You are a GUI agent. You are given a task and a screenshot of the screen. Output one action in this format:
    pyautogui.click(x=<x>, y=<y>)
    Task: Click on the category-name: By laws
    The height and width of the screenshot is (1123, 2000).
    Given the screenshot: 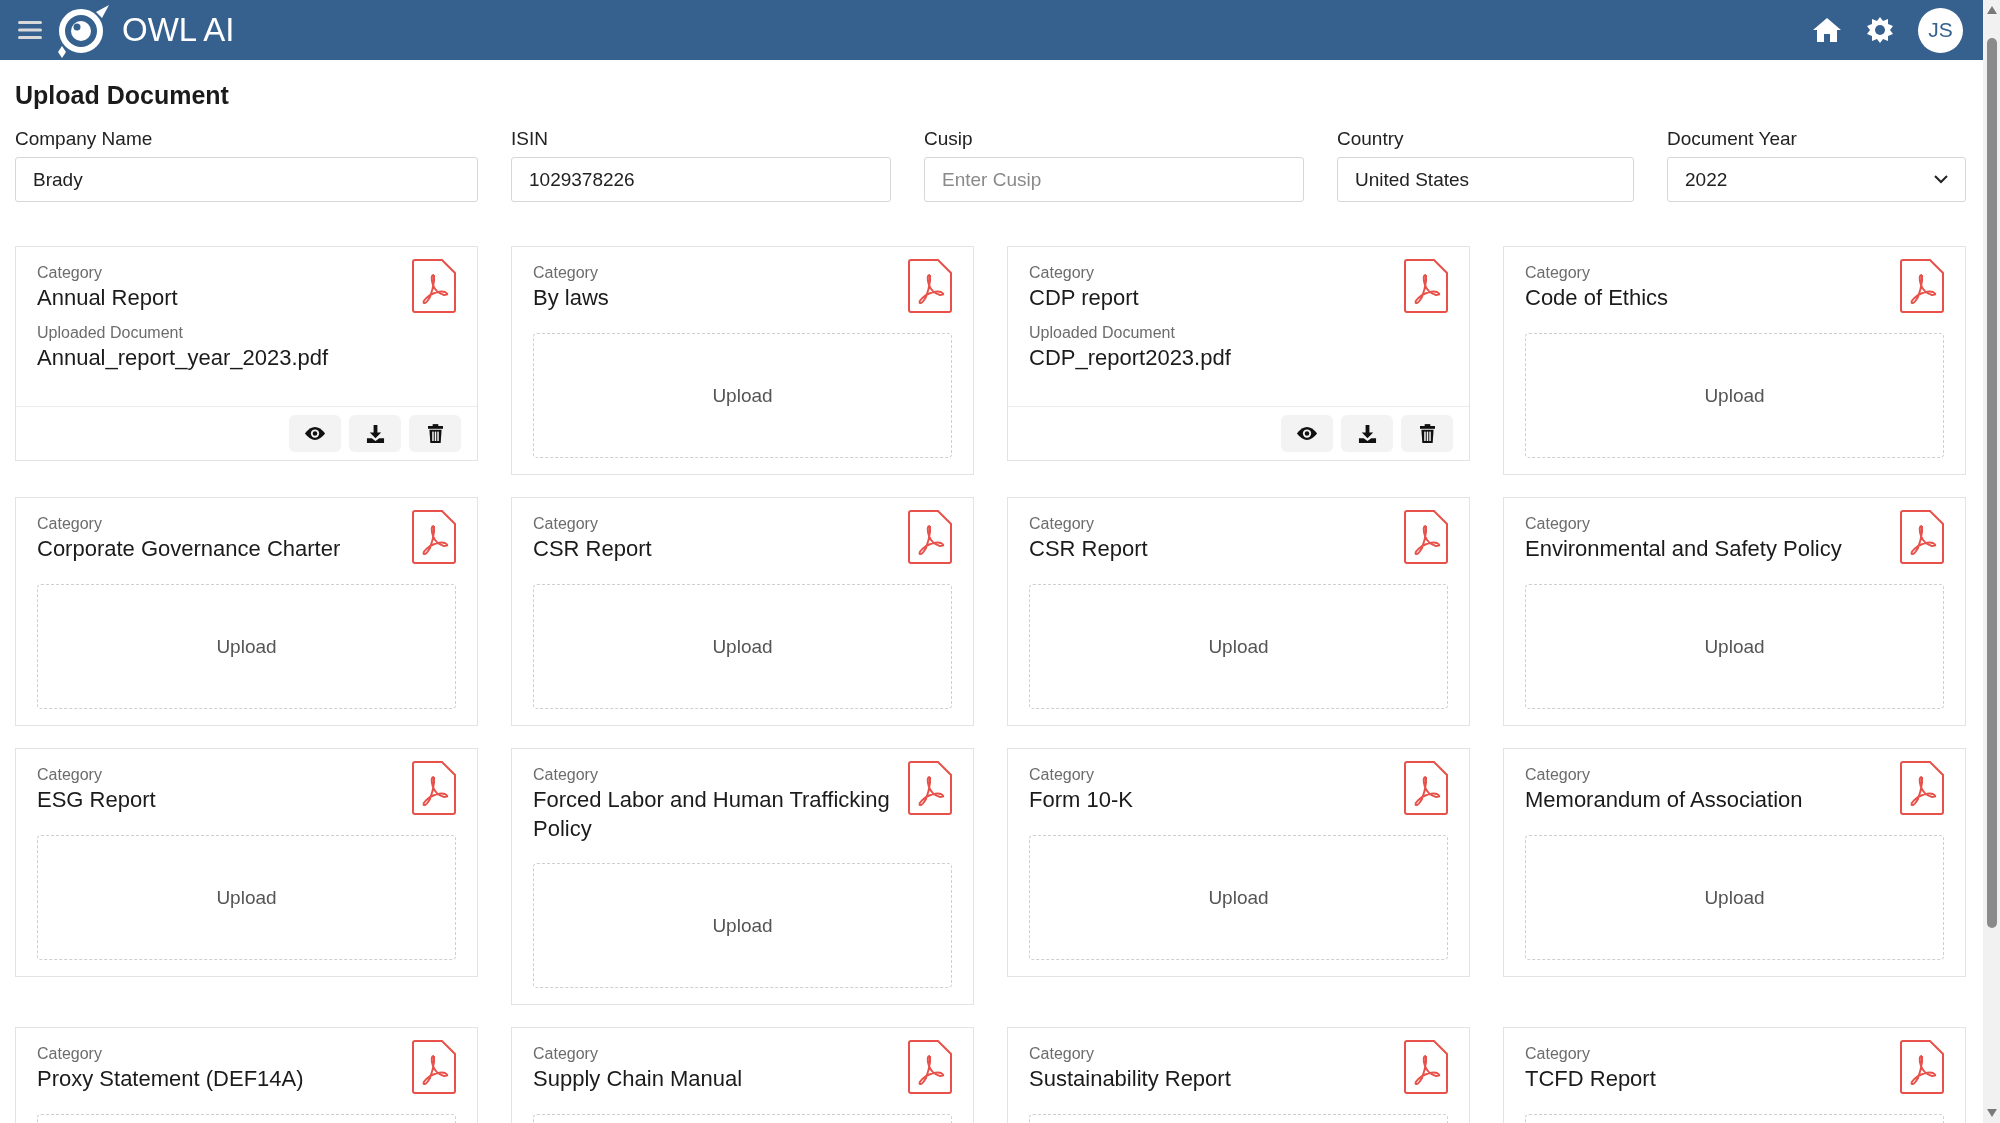 What is the action you would take?
    pyautogui.click(x=571, y=298)
    